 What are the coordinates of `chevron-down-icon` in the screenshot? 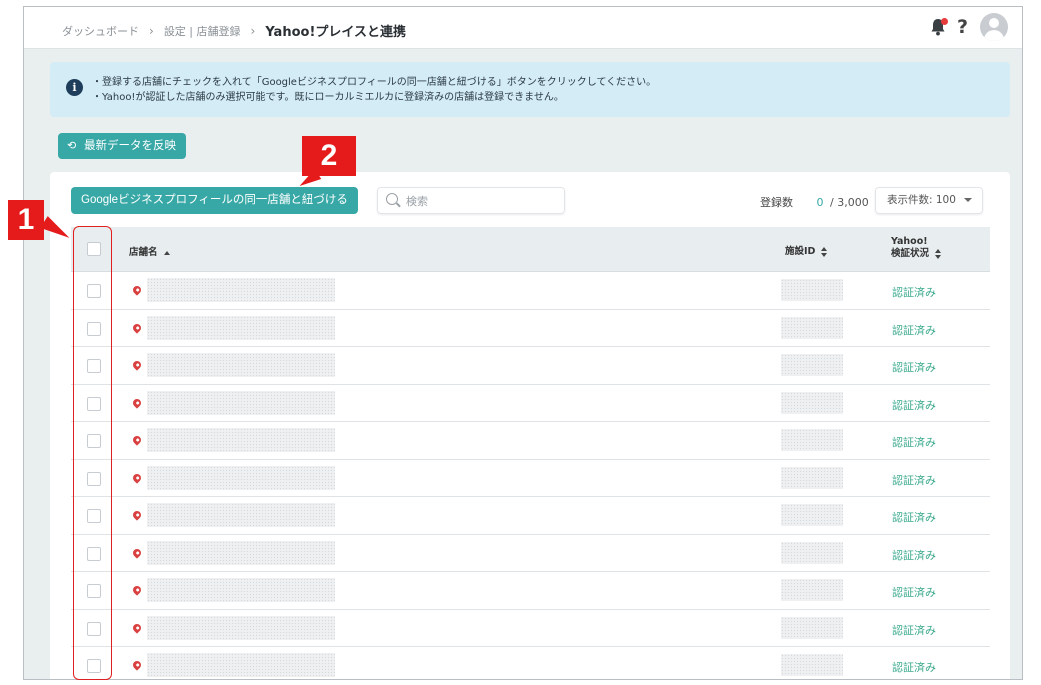 It's located at (968, 200).